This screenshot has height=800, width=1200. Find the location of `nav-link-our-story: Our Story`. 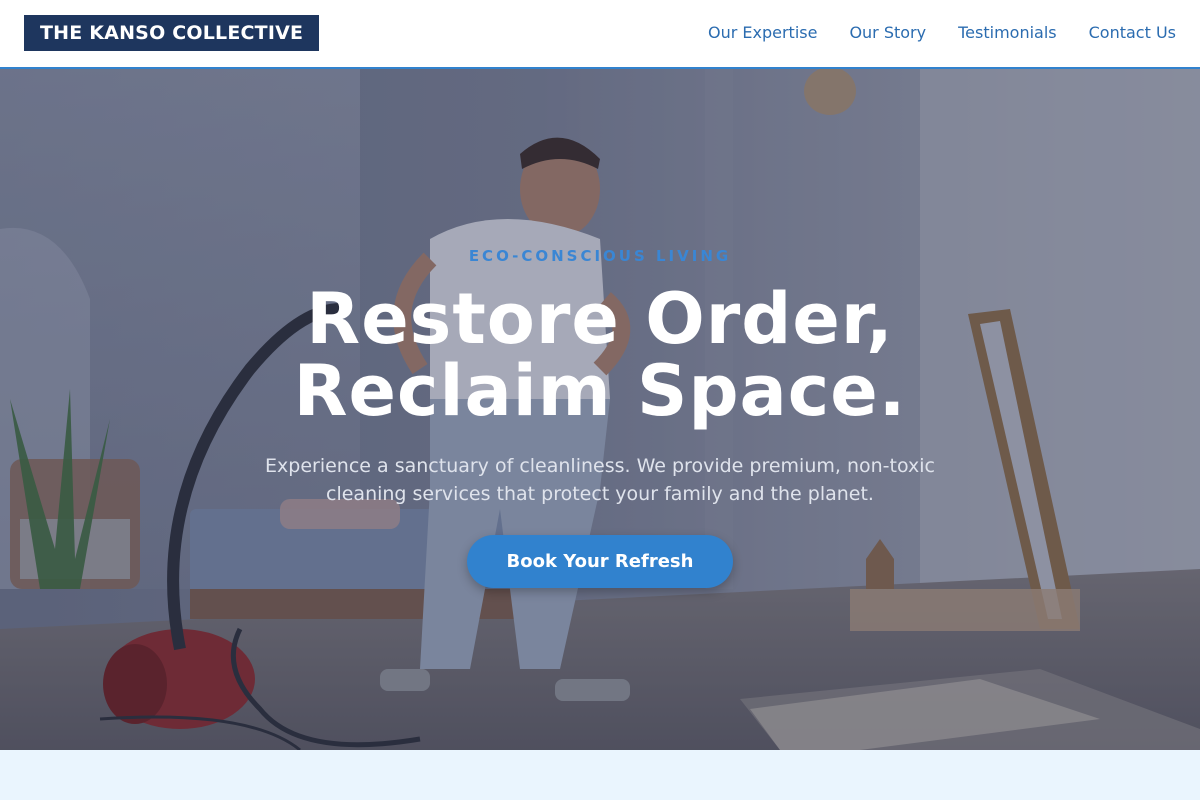

nav-link-our-story: Our Story is located at coordinates (887, 32).